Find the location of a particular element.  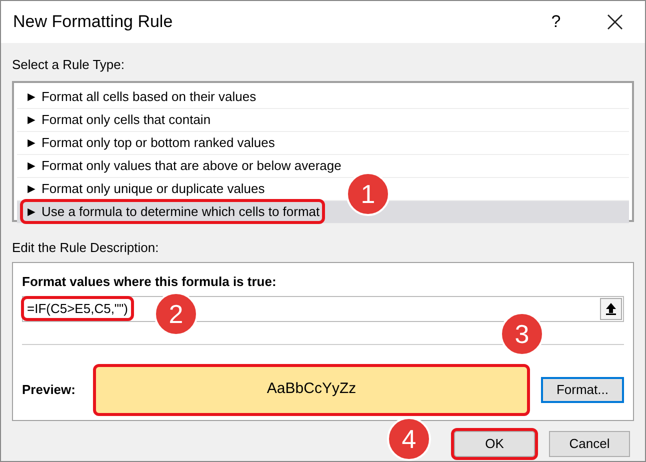

section-label: Select a Rule Type: is located at coordinates (69, 65).